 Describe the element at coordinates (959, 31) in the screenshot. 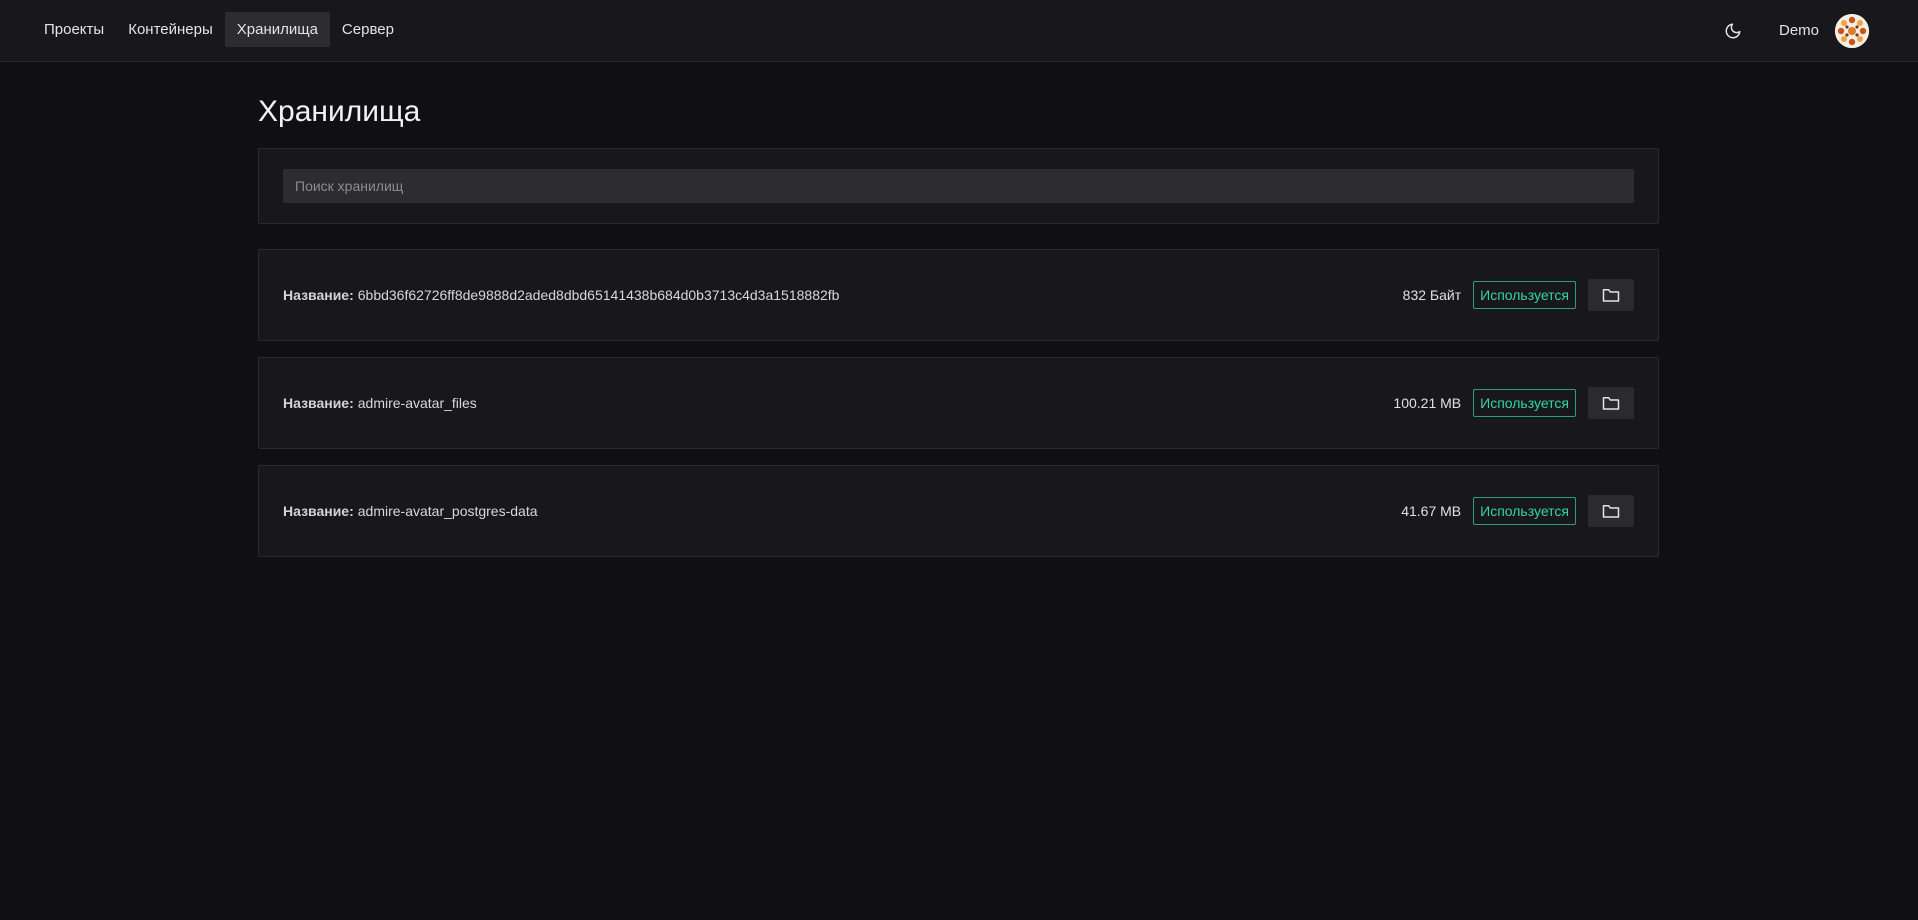

I see `top-navbar: Проекты Контейнеры Хранилища Сервер Demo` at that location.